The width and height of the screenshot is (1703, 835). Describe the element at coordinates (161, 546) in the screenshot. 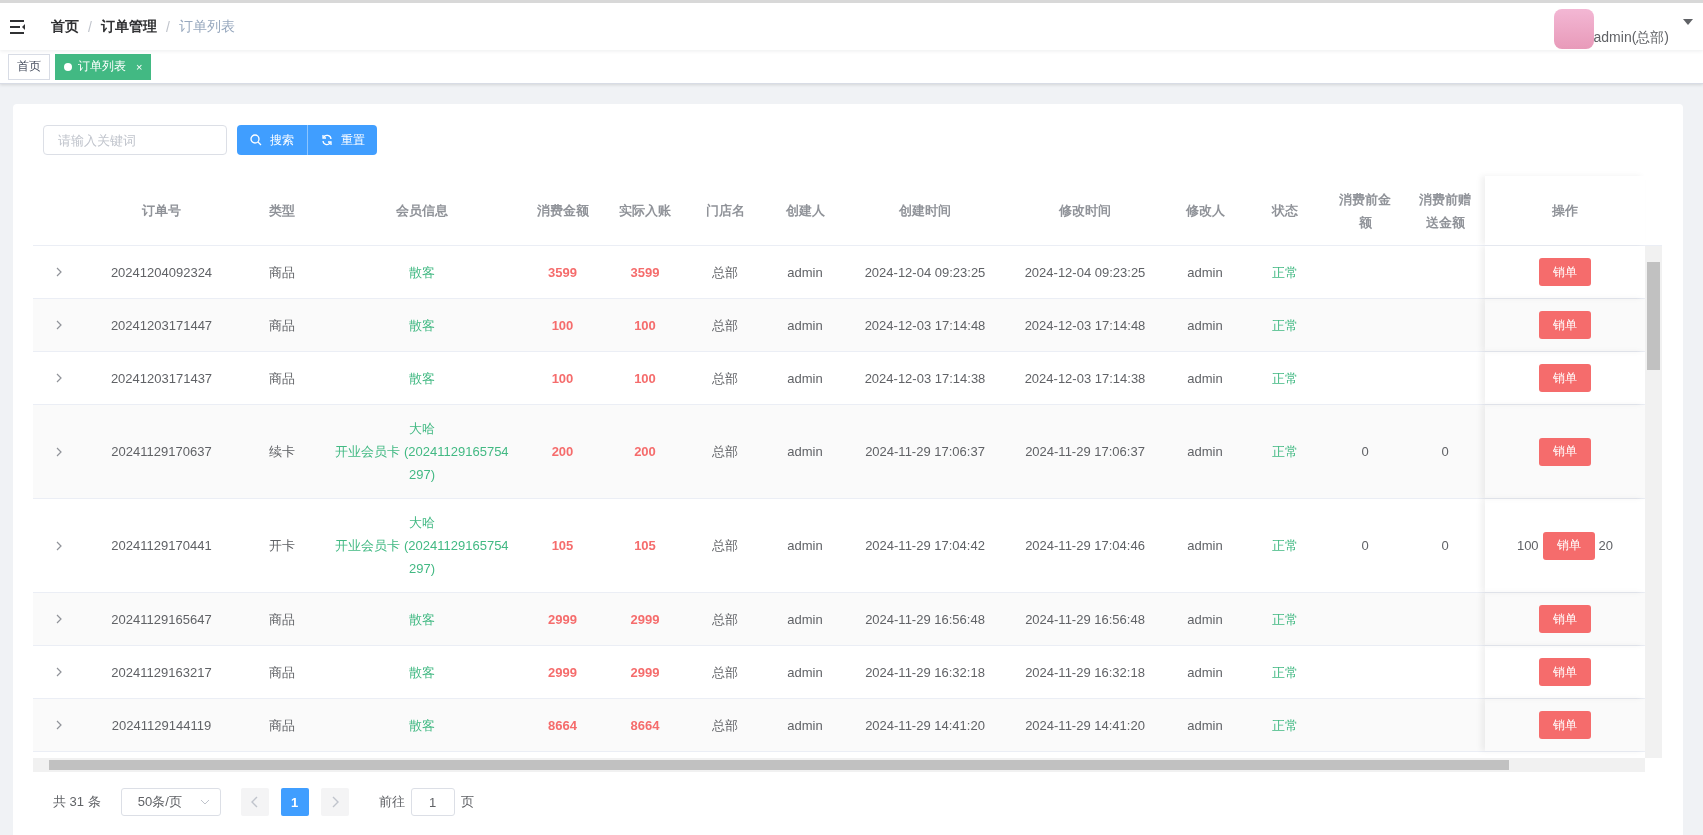

I see `table-cell-text: 20241129170441` at that location.